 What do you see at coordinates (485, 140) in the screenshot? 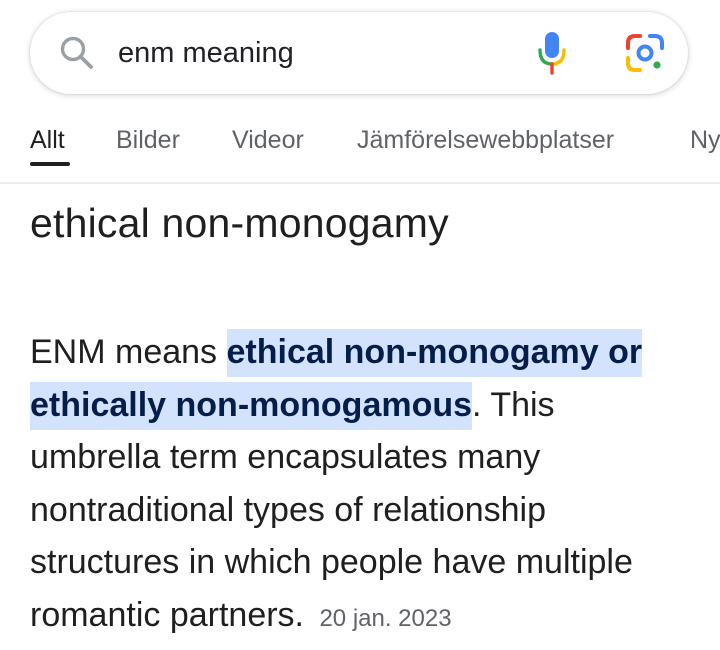
I see `tab-comparison-sites: Jämförelsewebbplatser` at bounding box center [485, 140].